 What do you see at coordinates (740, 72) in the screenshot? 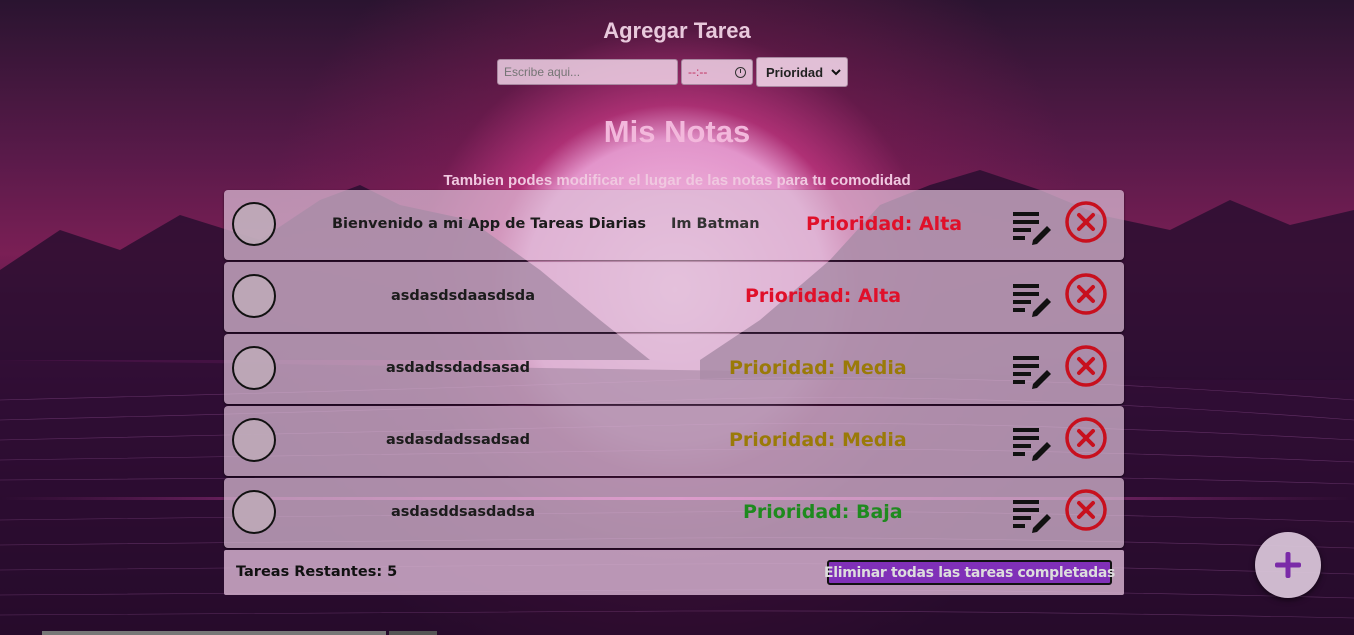
I see `clock-icon` at bounding box center [740, 72].